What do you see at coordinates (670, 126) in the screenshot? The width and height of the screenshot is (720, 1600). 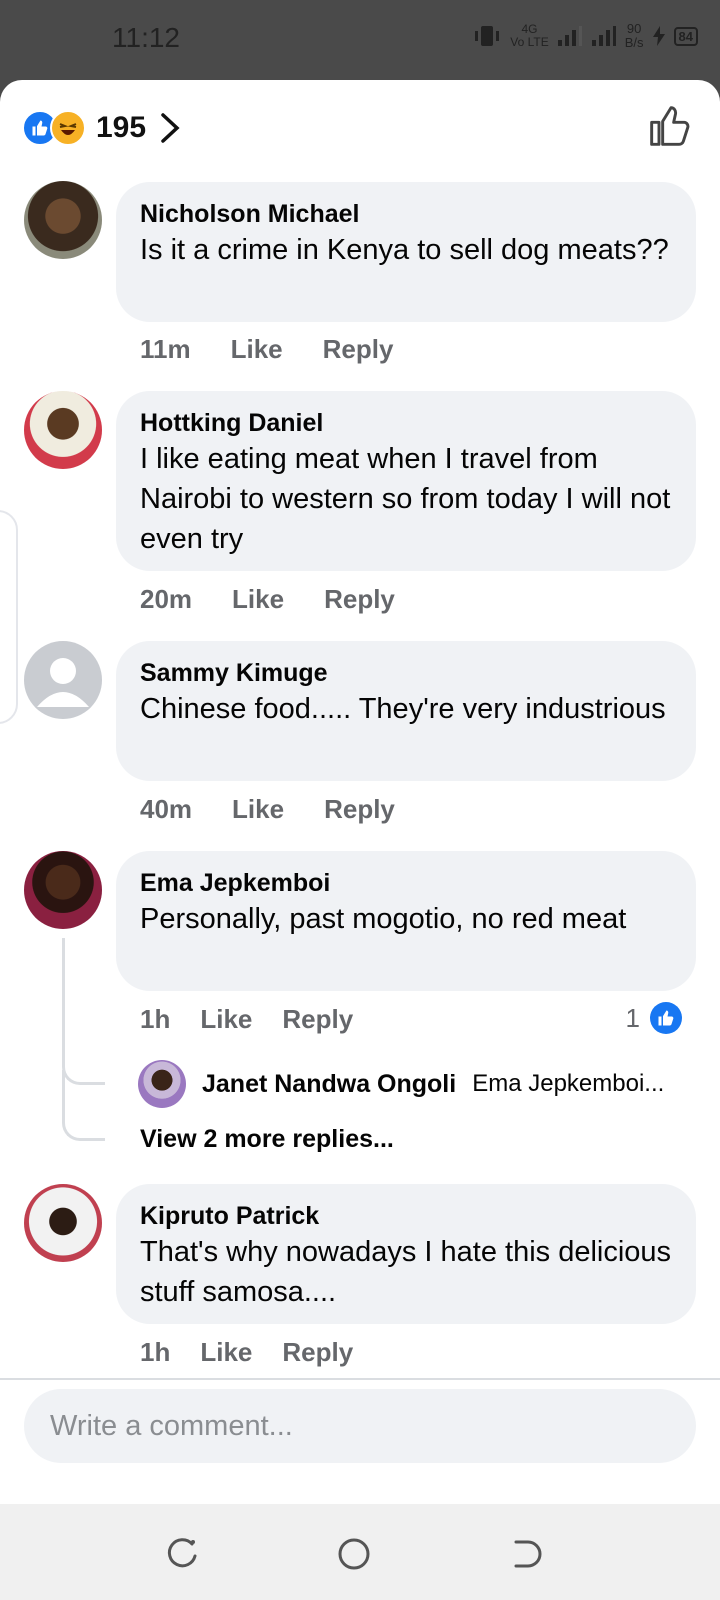 I see `like-post-icon` at bounding box center [670, 126].